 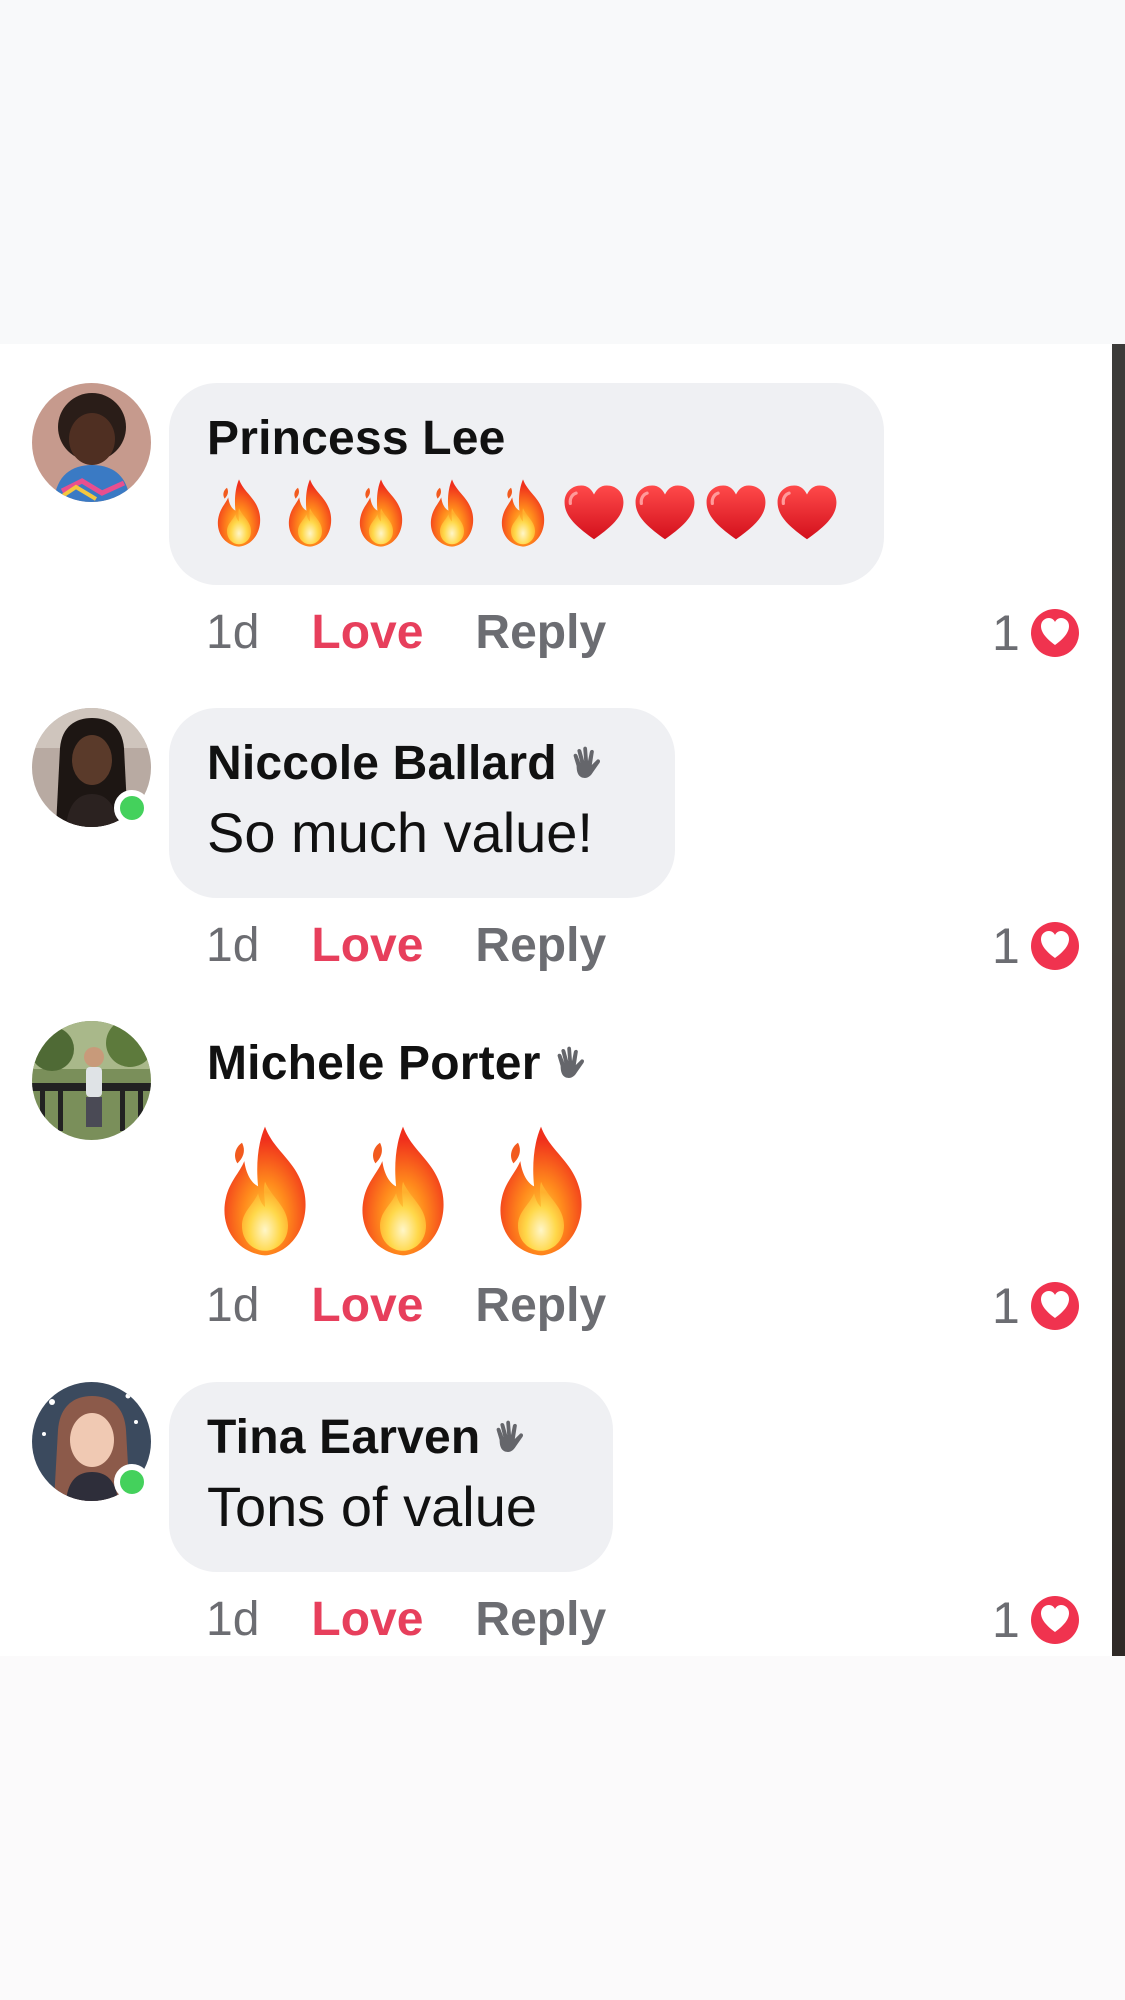 What do you see at coordinates (343, 1438) in the screenshot?
I see `author-name: Tina Earven` at bounding box center [343, 1438].